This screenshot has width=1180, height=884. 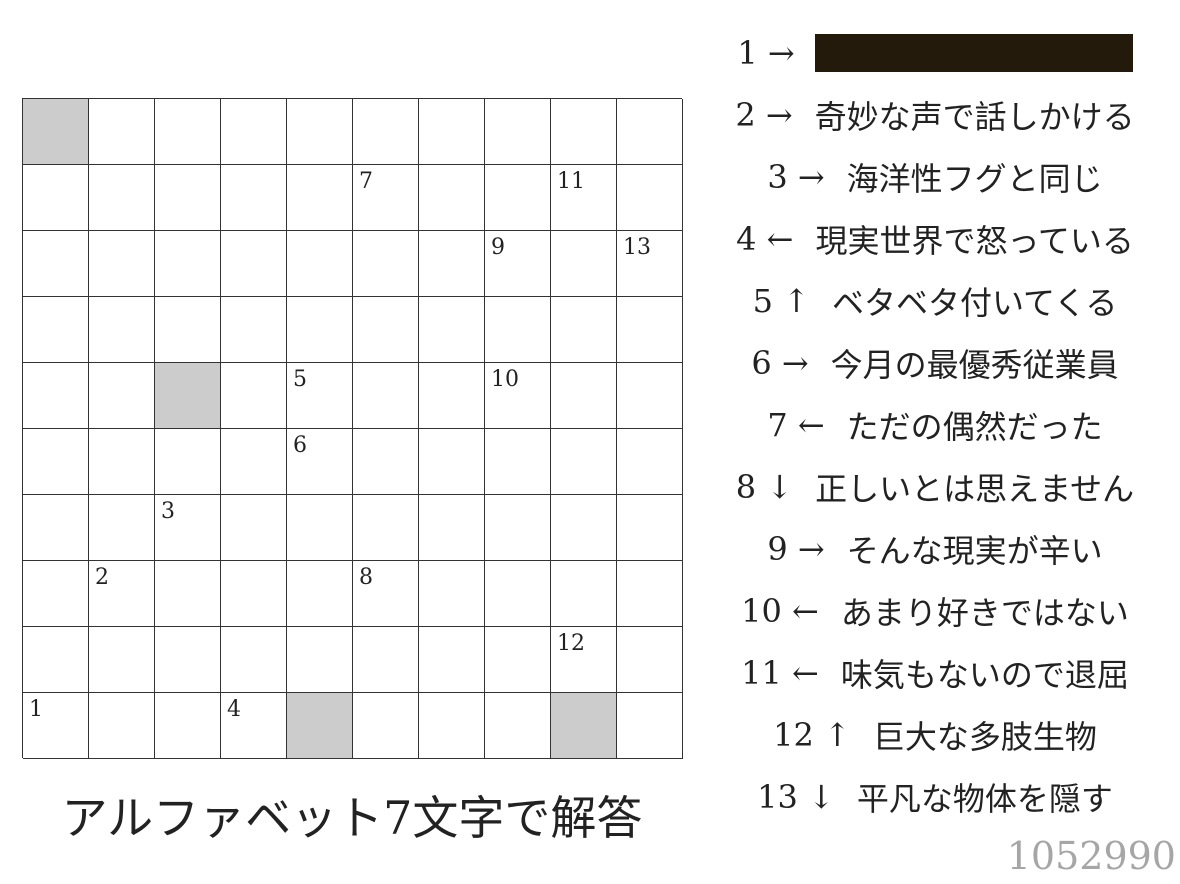 I want to click on grid-cell: 13, so click(x=650, y=264).